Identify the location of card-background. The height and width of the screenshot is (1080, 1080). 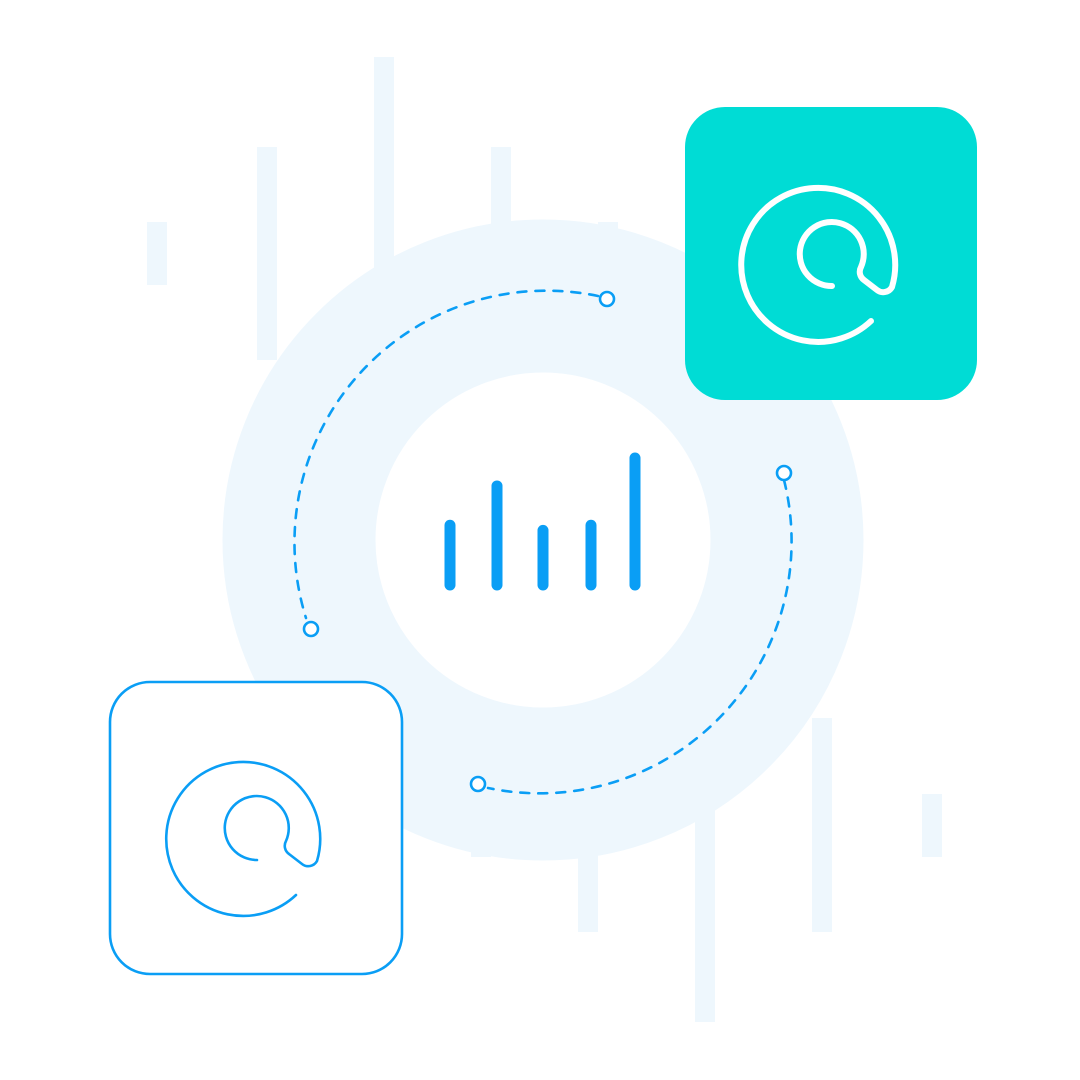
(831, 253).